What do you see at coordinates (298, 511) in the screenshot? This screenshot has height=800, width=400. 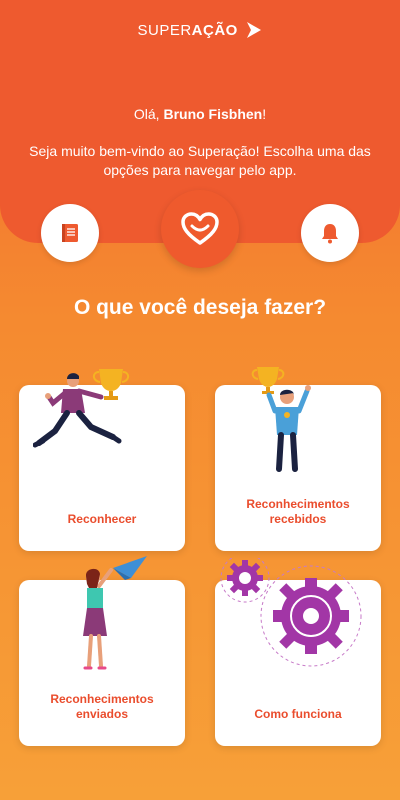 I see `card-label: Reconhecimentos recebidos` at bounding box center [298, 511].